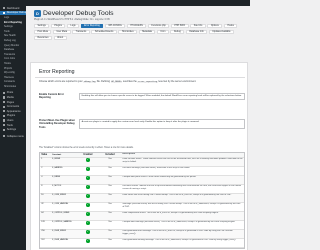 This screenshot has height=250, width=320. I want to click on tab-updates-available: Updates Available, so click(221, 32).